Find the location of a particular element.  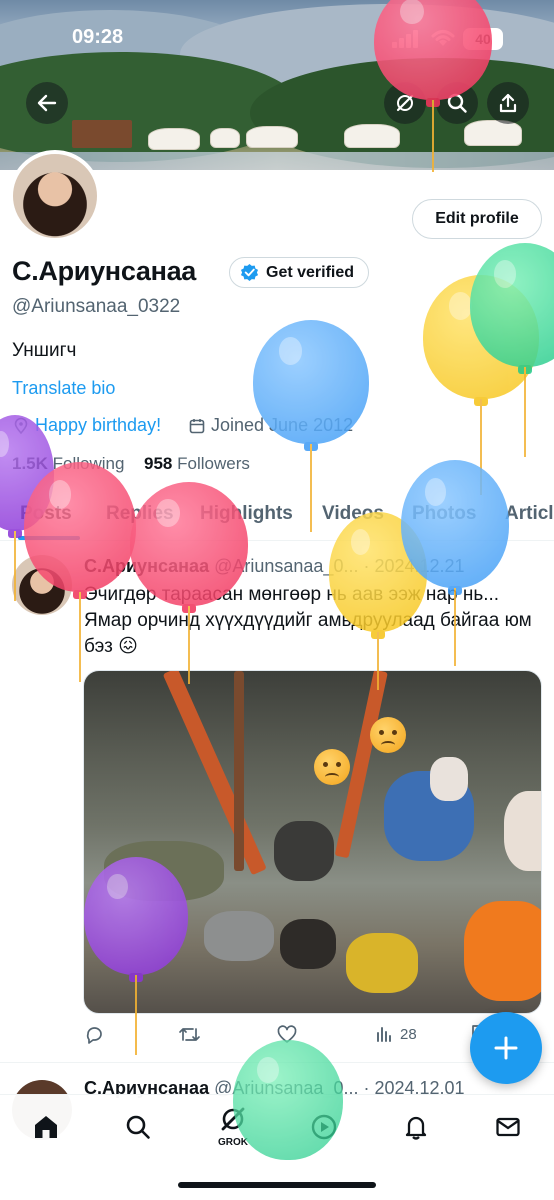

repost-button is located at coordinates (189, 1034).